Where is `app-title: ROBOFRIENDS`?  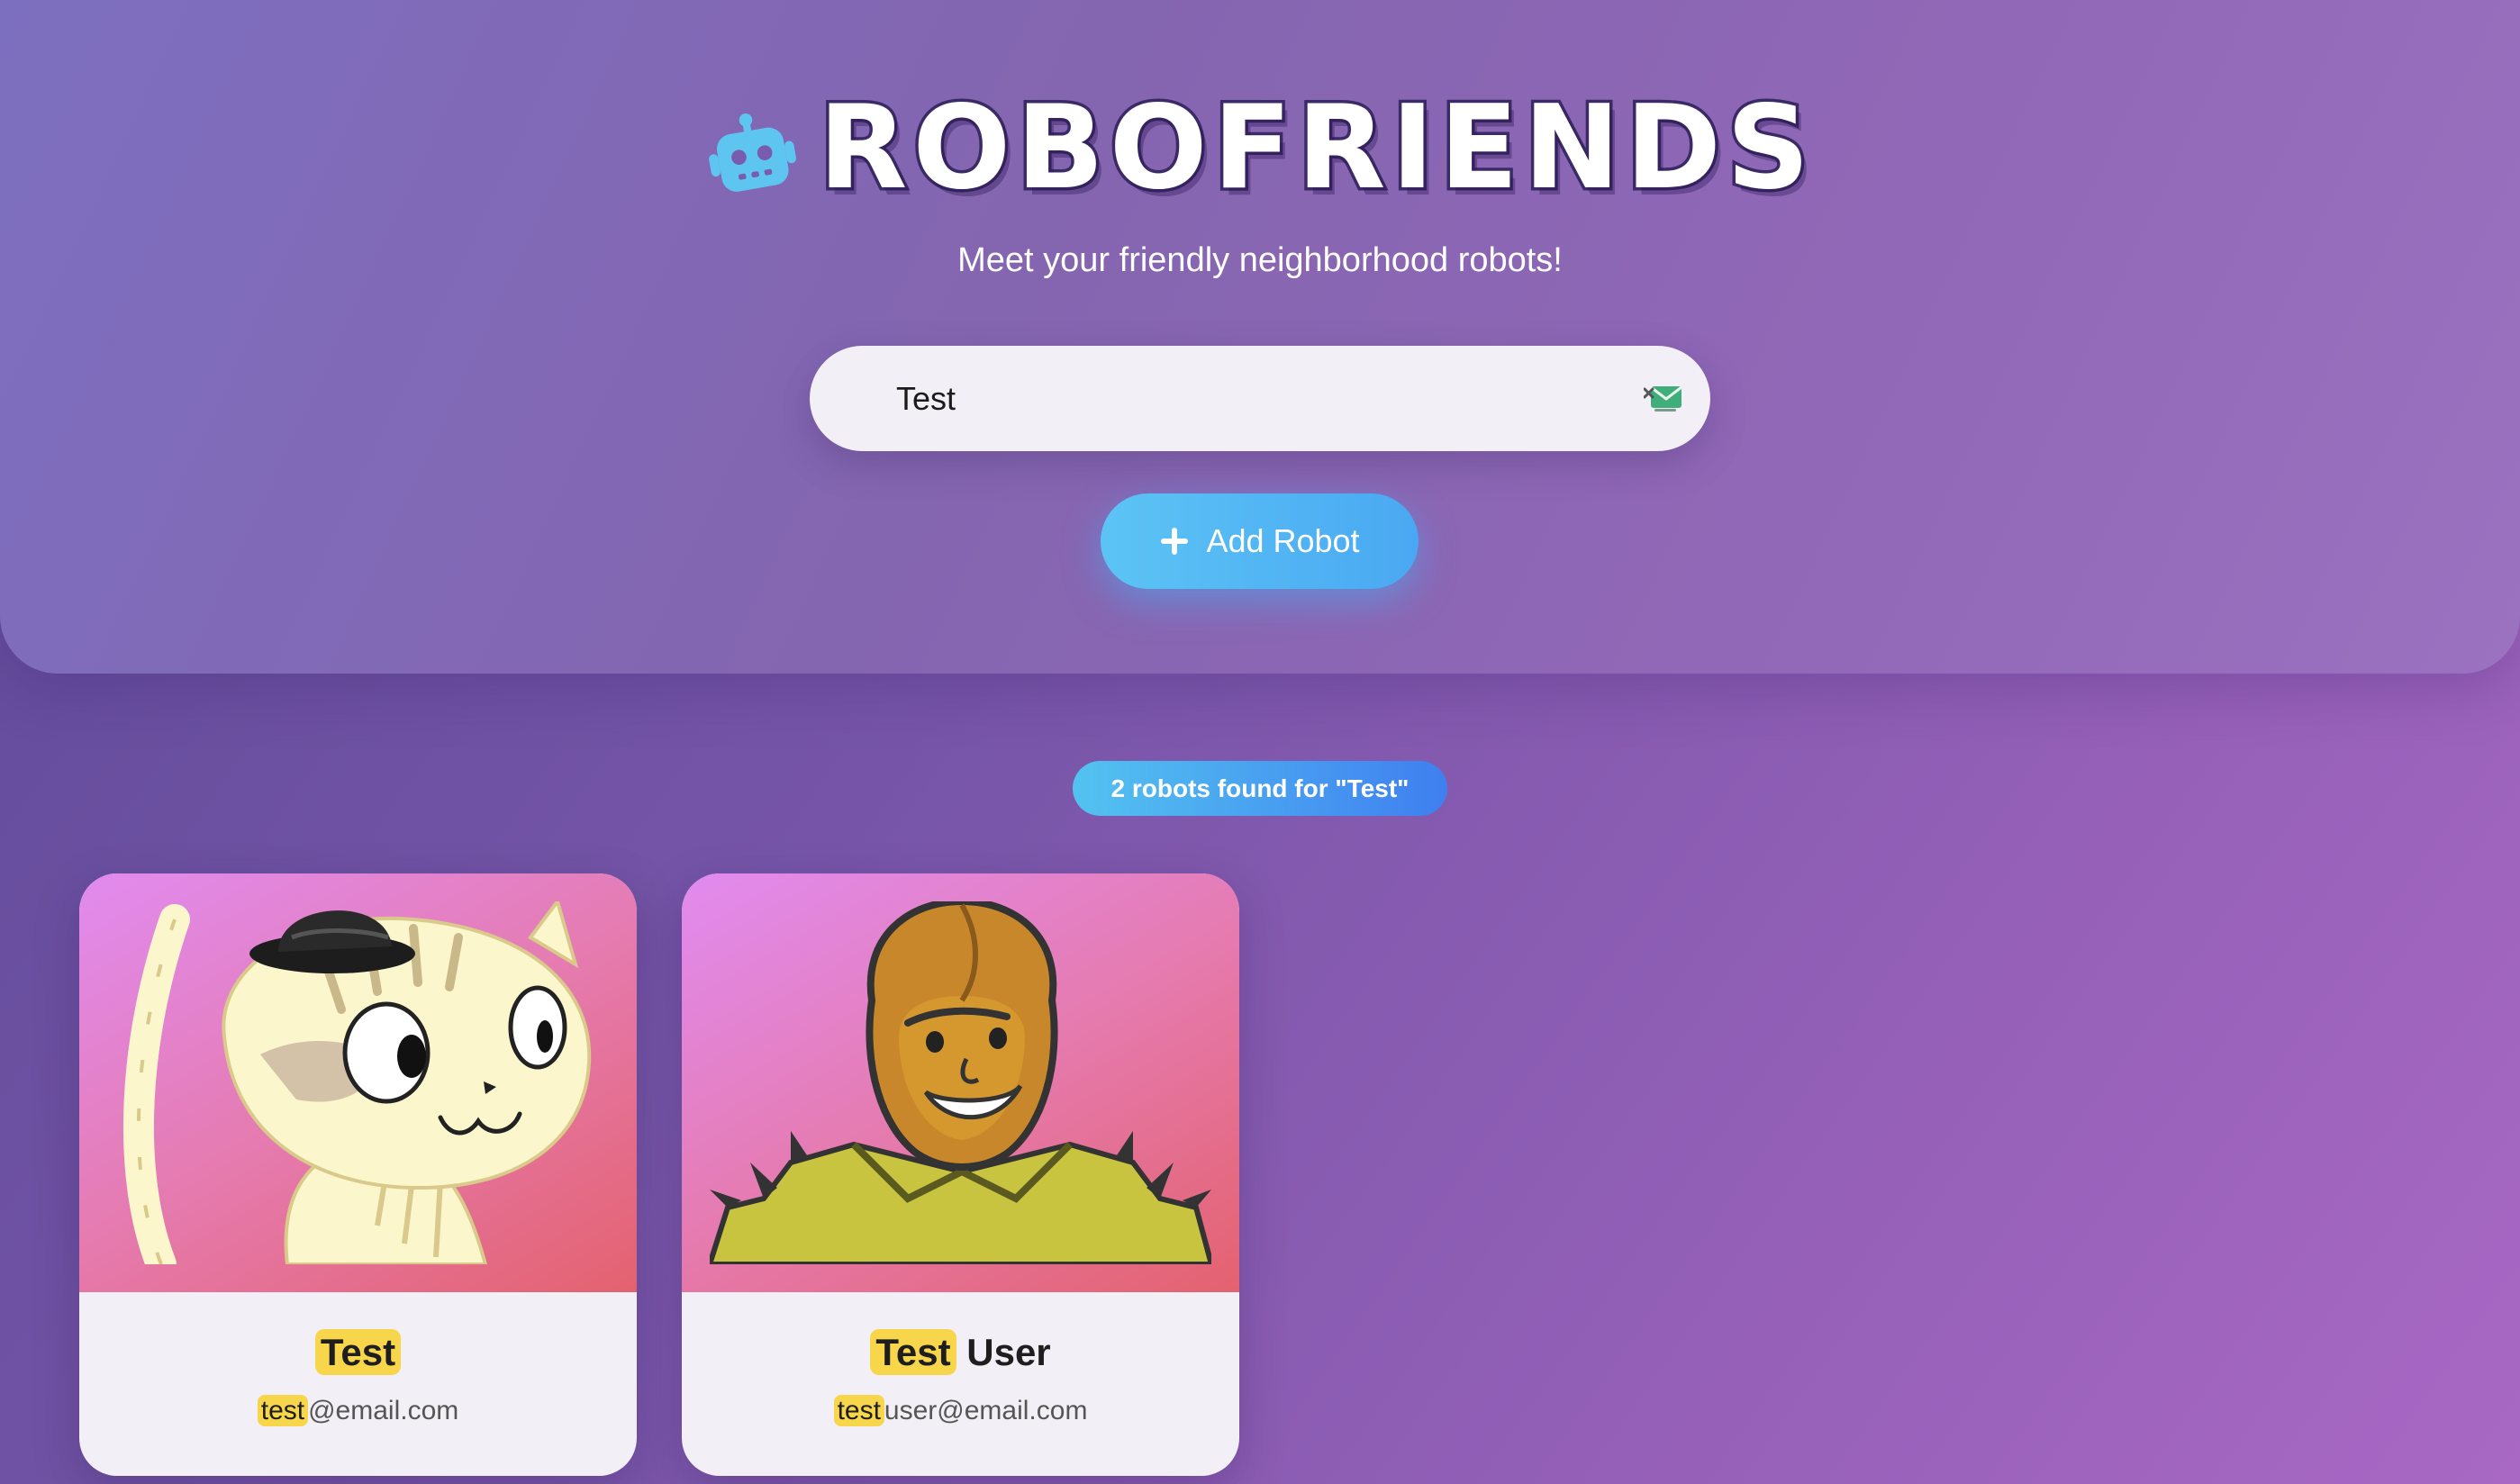 app-title: ROBOFRIENDS is located at coordinates (1315, 148).